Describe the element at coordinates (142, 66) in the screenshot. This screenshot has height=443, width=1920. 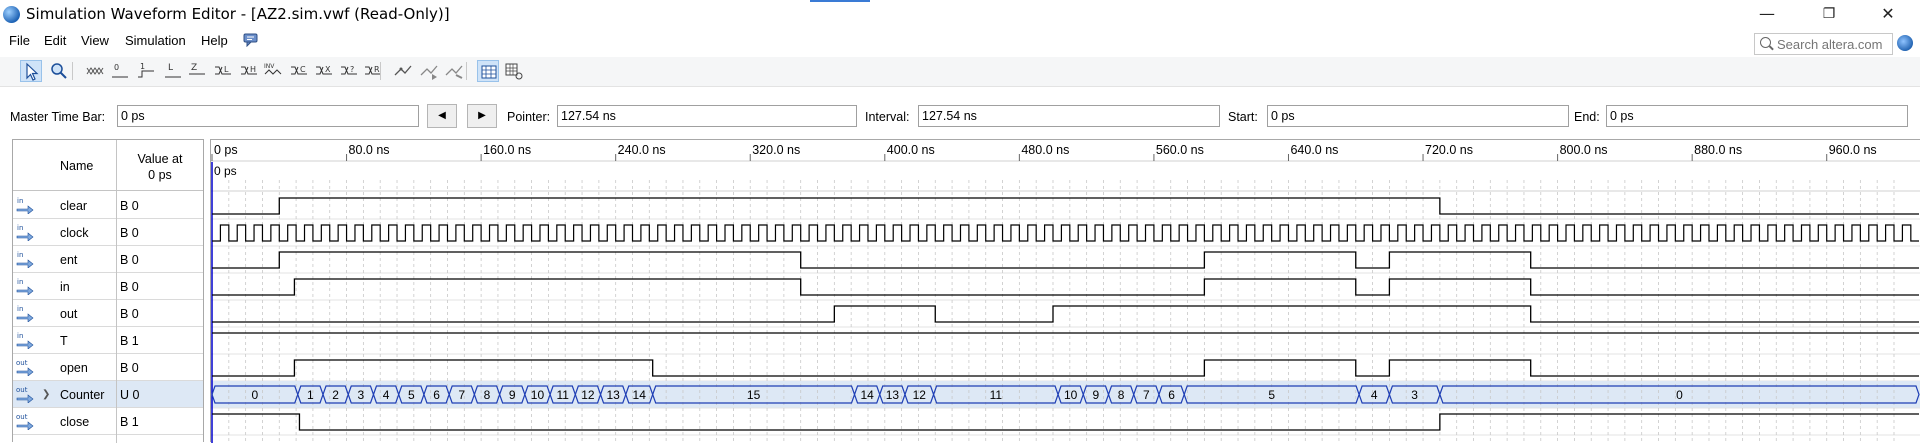
I see `svg-text: 1` at that location.